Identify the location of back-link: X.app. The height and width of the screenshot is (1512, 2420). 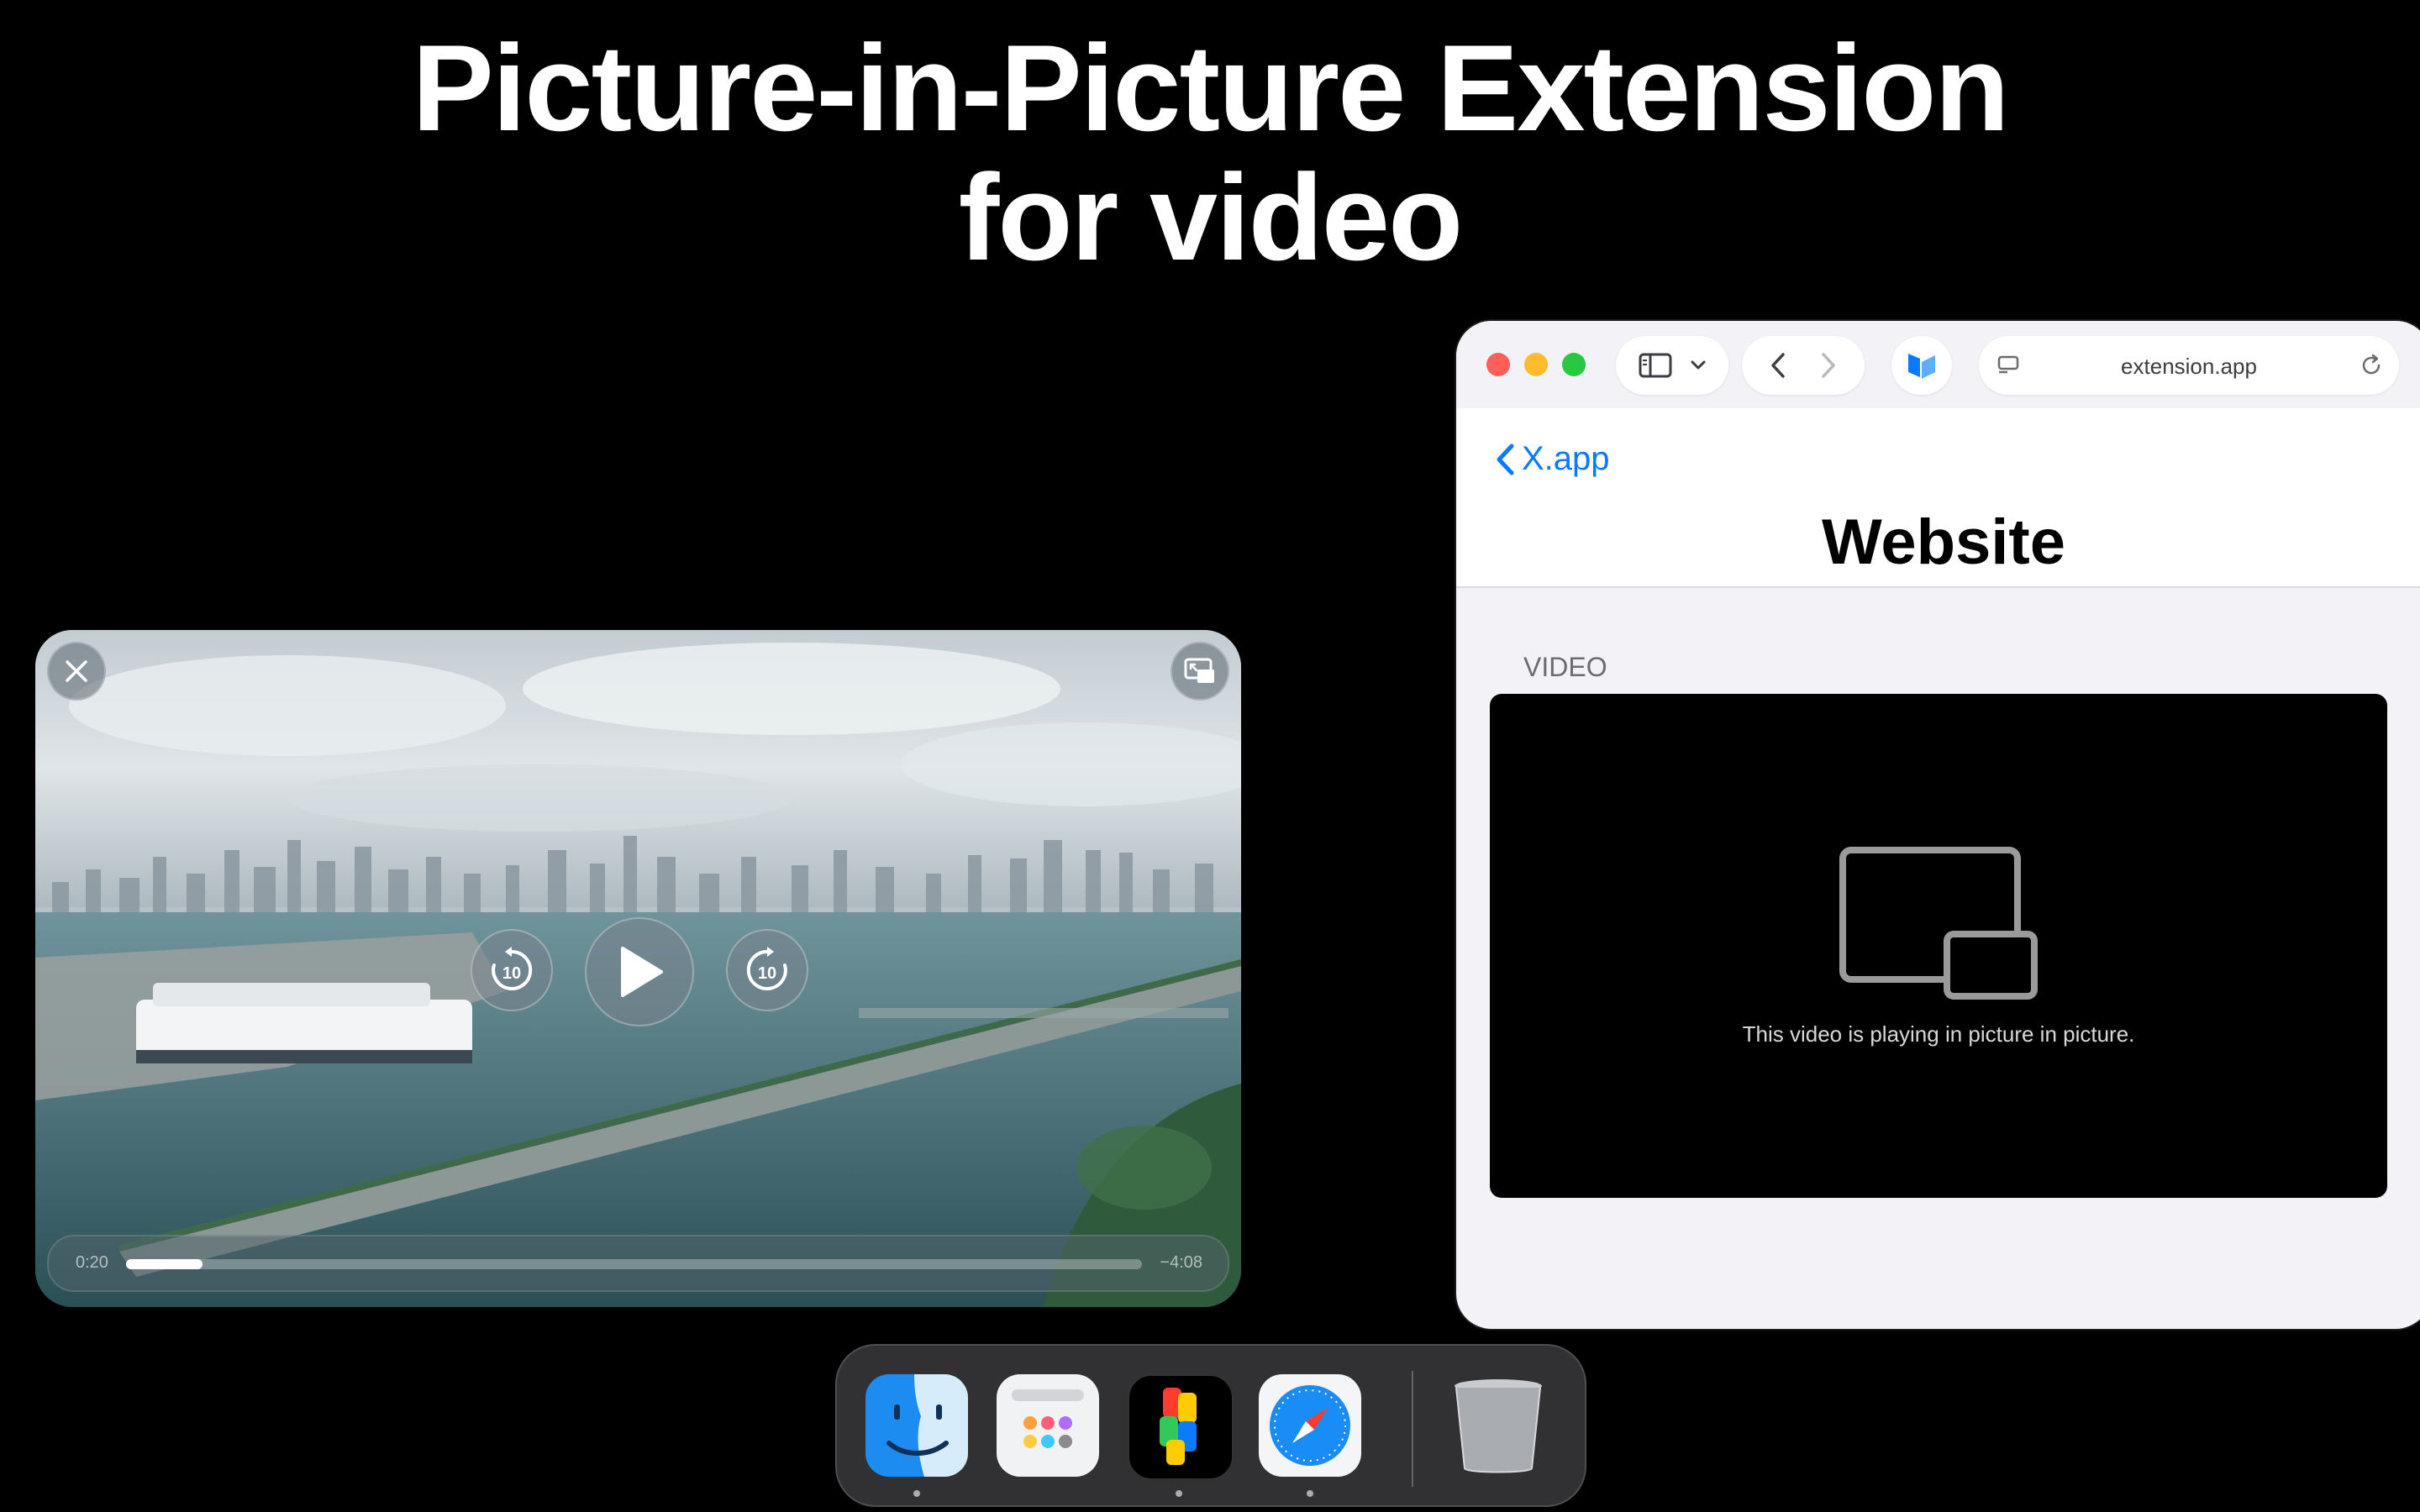
(1553, 459).